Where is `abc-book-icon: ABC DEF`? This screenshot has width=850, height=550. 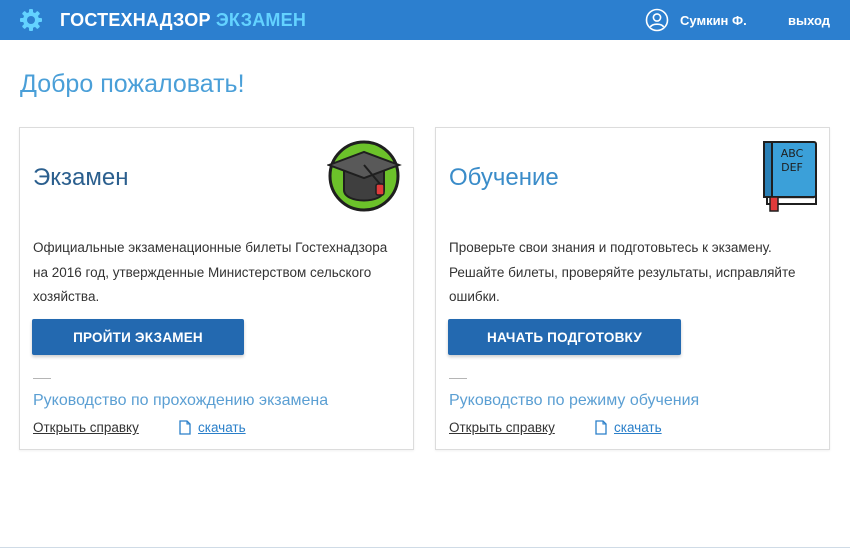
abc-book-icon: ABC DEF is located at coordinates (790, 176).